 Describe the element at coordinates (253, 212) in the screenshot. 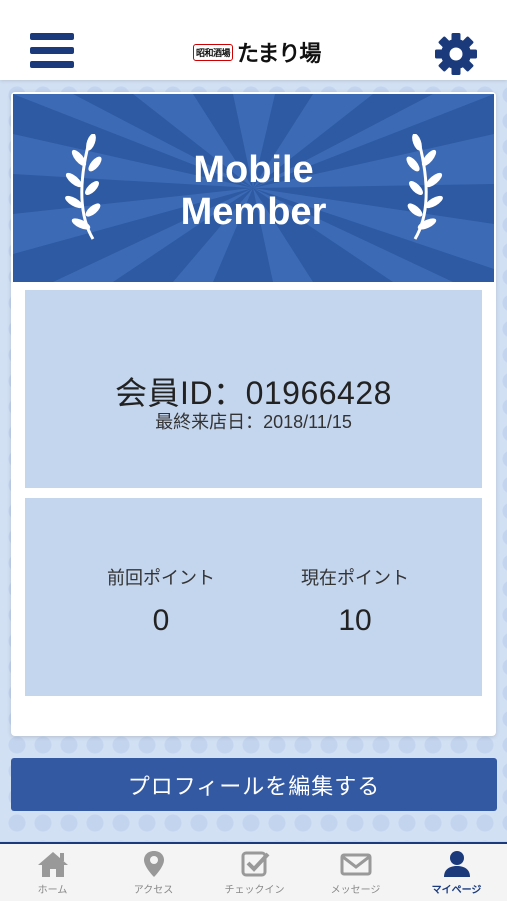

I see `banner-title-line2: Member` at that location.